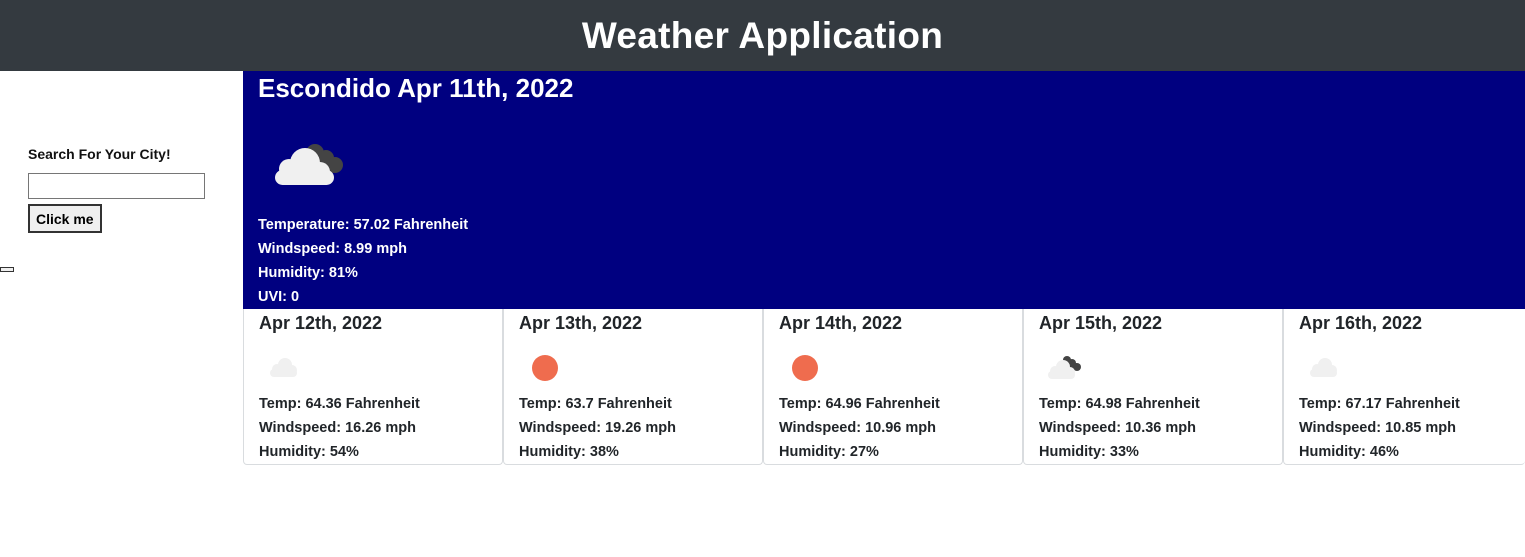 The image size is (1525, 557). Describe the element at coordinates (857, 428) in the screenshot. I see `forecast-windspeed: Windspeed: 10.96 mph` at that location.